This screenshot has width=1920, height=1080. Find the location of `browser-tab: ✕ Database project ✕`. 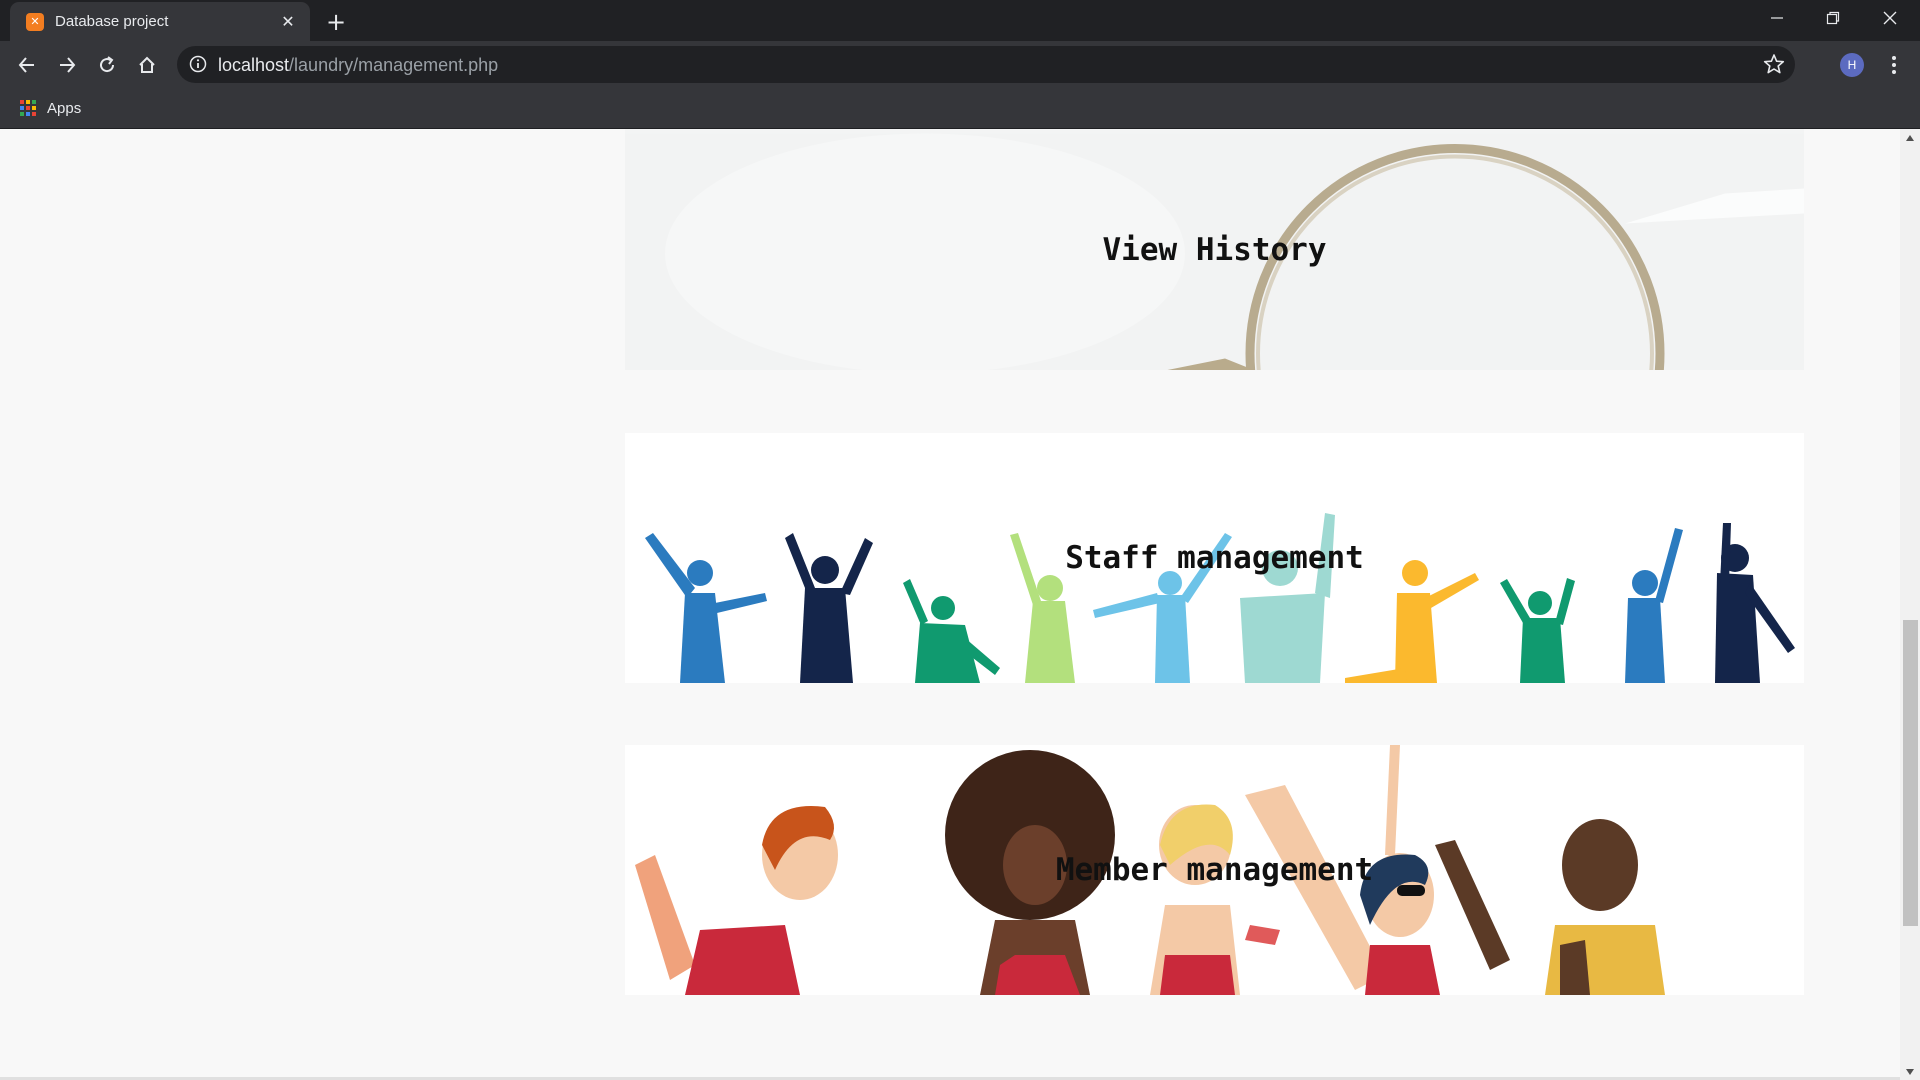

browser-tab: ✕ Database project ✕ is located at coordinates (160, 21).